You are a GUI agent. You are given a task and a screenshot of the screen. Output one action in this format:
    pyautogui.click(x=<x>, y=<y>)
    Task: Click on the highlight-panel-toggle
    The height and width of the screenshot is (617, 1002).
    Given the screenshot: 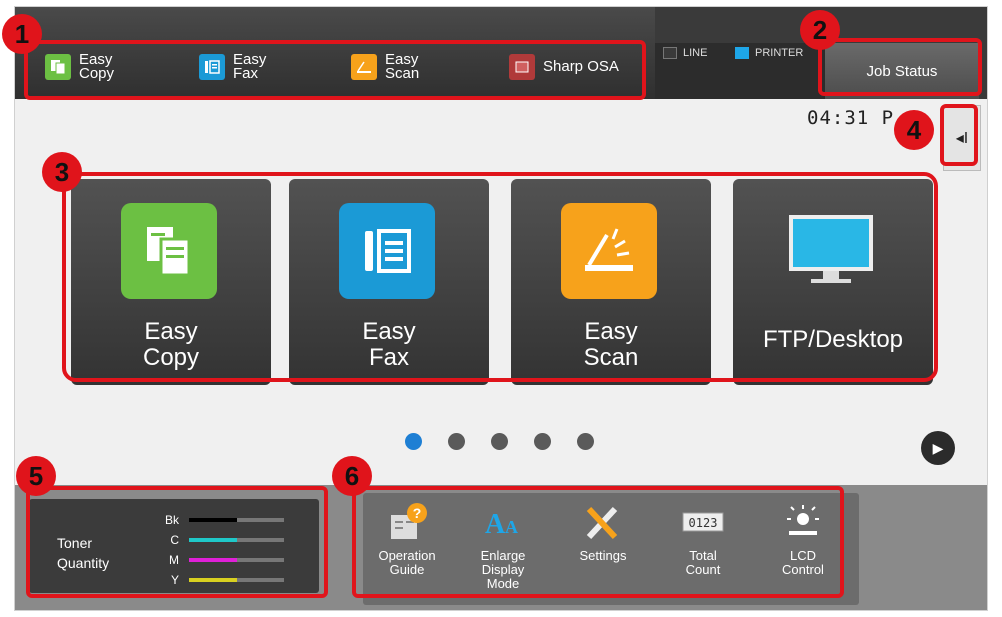 What is the action you would take?
    pyautogui.click(x=959, y=135)
    